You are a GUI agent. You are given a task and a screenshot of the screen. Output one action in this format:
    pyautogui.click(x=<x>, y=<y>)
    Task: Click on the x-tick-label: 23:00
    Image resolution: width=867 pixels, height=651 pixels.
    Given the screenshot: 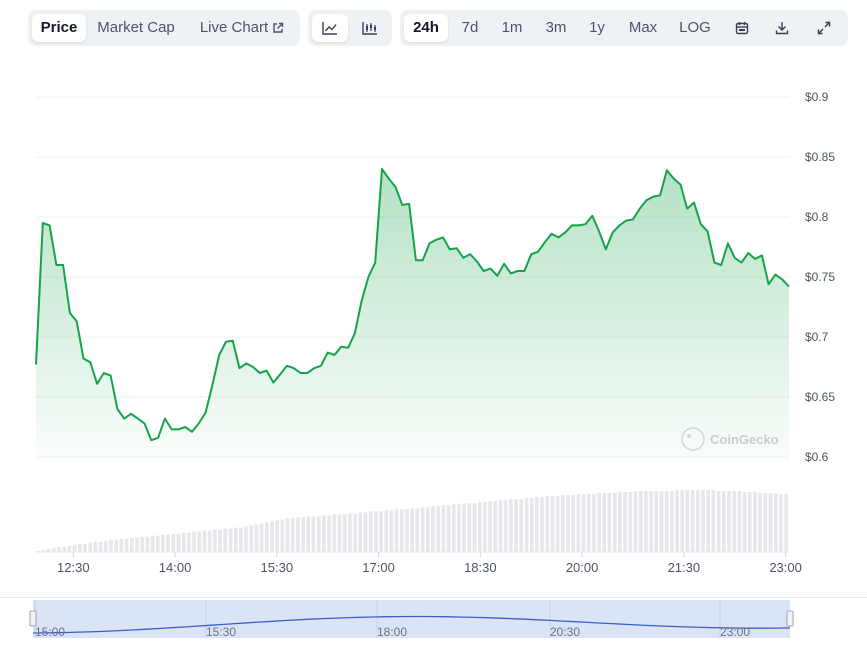 What is the action you would take?
    pyautogui.click(x=785, y=567)
    